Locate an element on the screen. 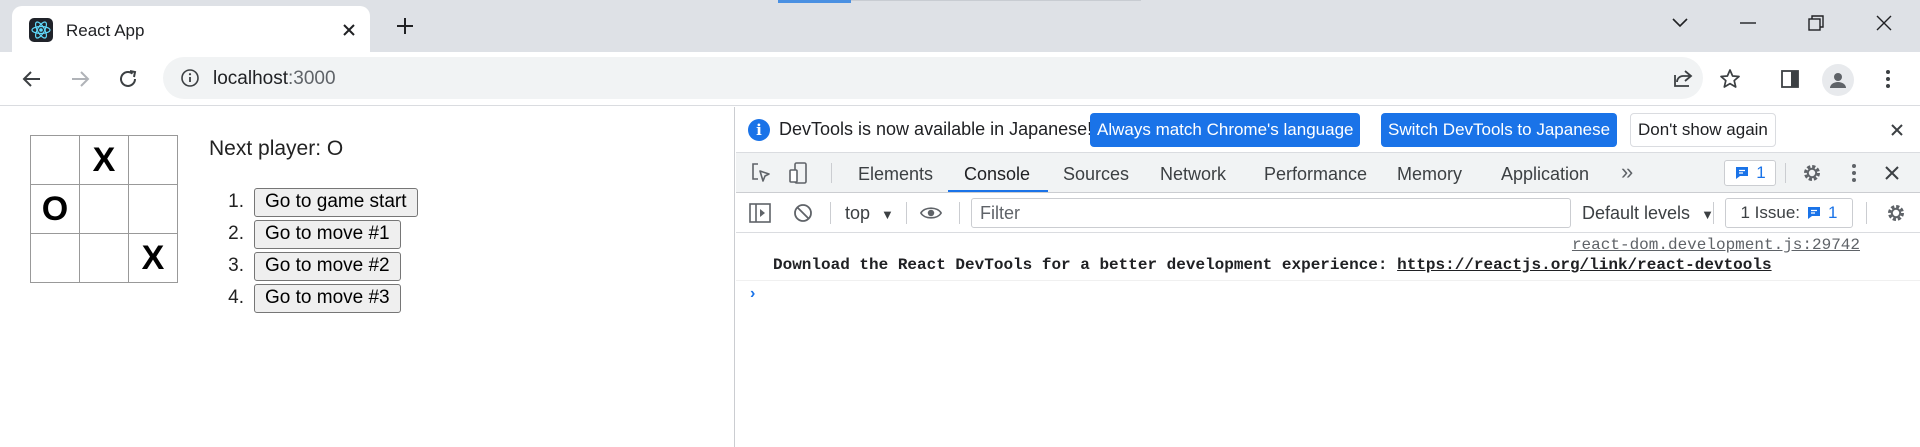 Image resolution: width=1920 pixels, height=447 pixels. move-item: 1. Go to game start is located at coordinates (320, 202).